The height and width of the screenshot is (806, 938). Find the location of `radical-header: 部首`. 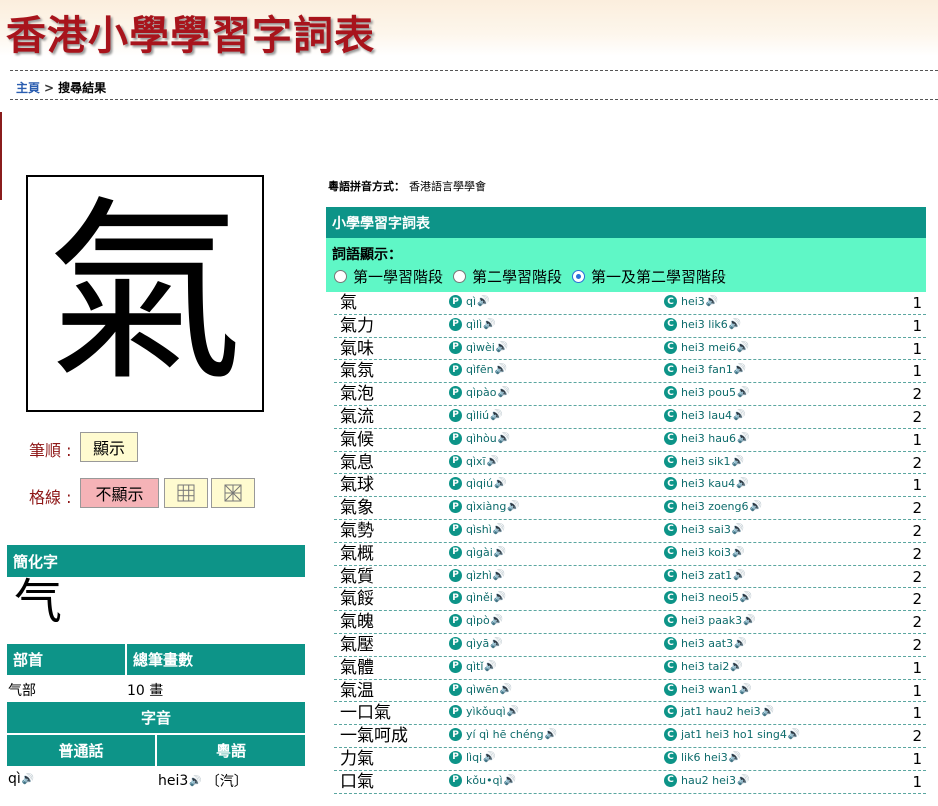

radical-header: 部首 is located at coordinates (66, 659).